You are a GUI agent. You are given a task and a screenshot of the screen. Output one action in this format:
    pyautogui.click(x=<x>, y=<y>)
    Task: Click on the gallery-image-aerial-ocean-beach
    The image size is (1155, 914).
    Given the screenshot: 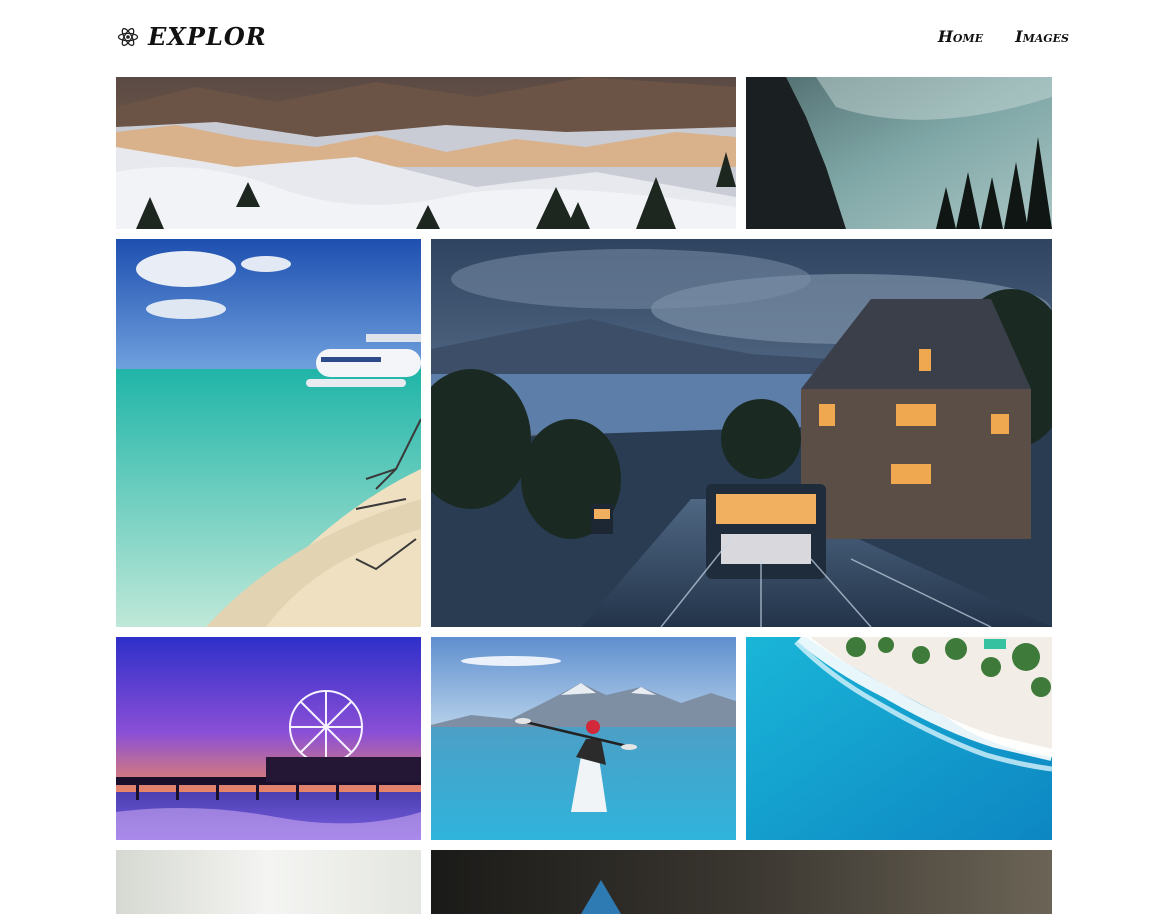 What is the action you would take?
    pyautogui.click(x=899, y=738)
    